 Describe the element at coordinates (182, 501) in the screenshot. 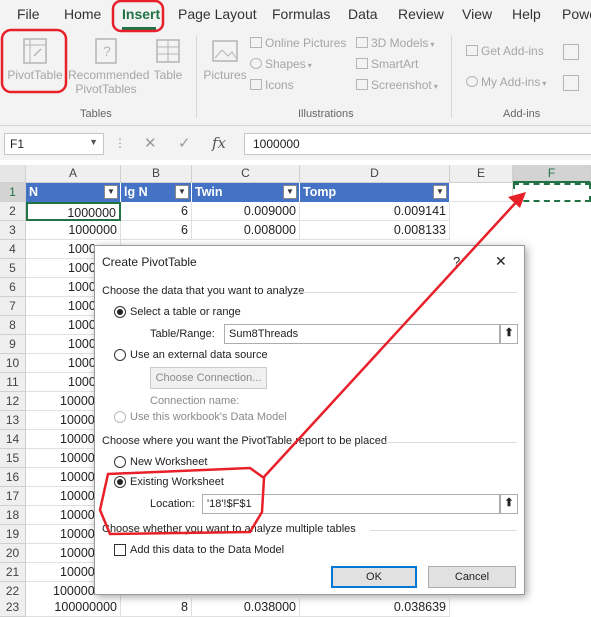

I see `location-highlight` at that location.